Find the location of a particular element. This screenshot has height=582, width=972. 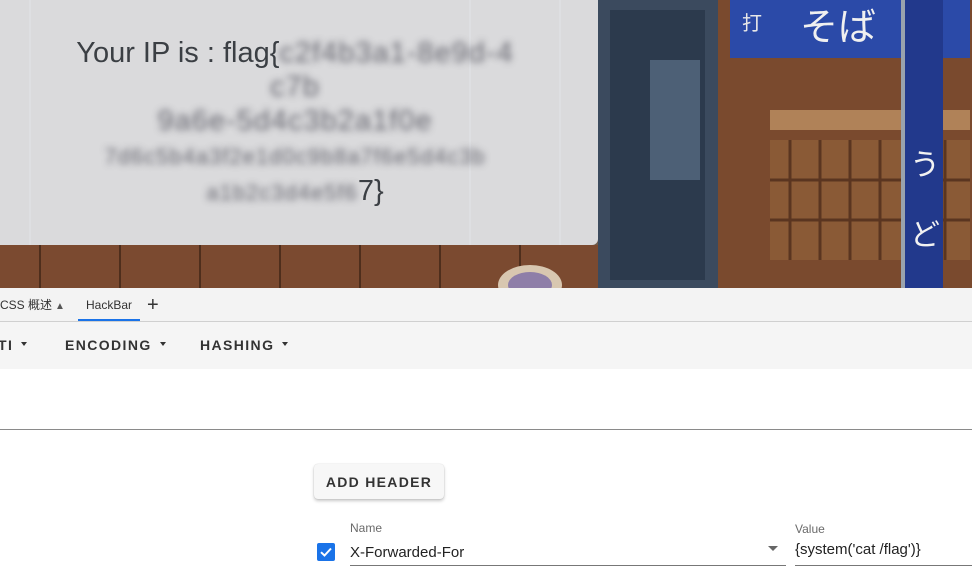

menu-hashing-label: HASHING is located at coordinates (237, 345).